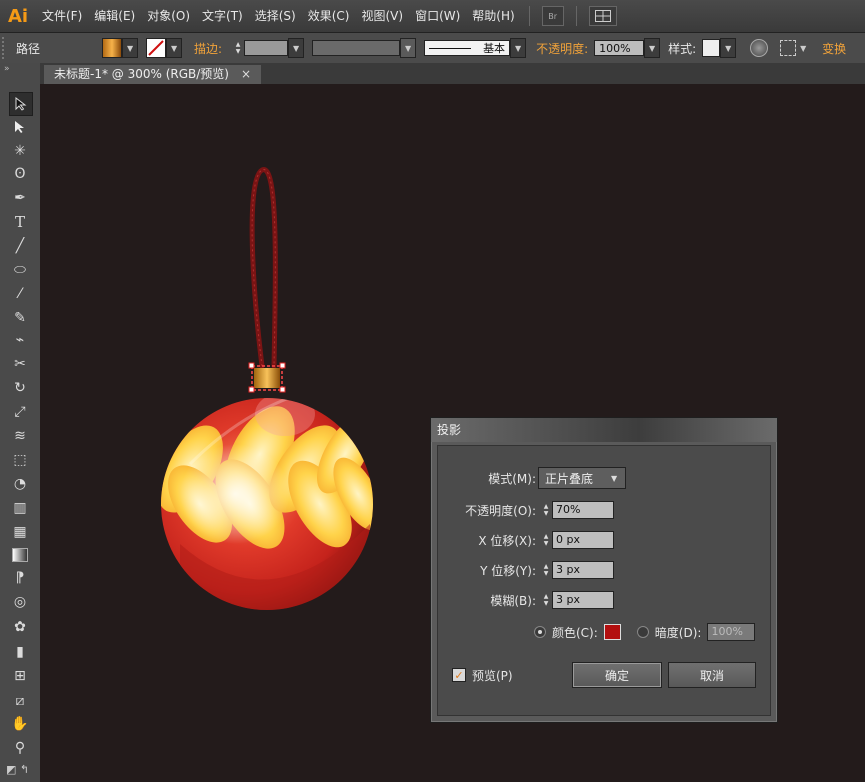  I want to click on menu-effect: 效果(C), so click(329, 16).